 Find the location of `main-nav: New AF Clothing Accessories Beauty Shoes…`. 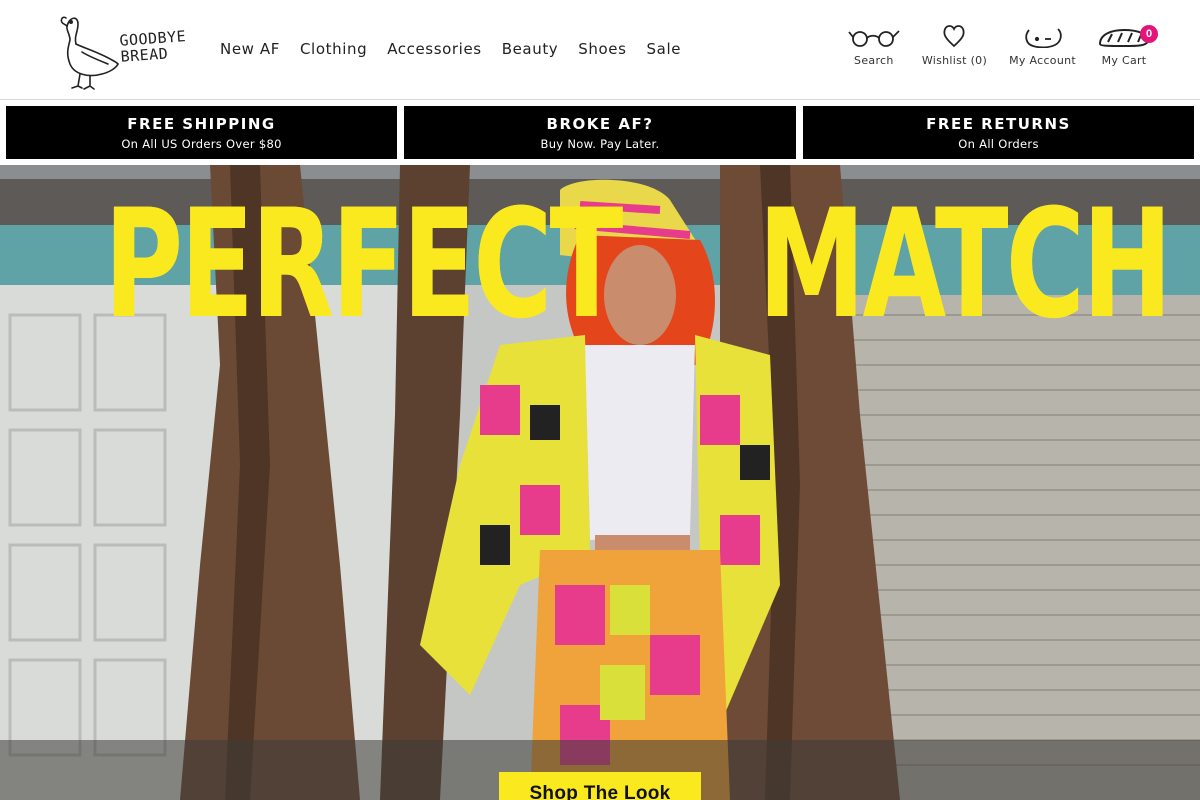

main-nav: New AF Clothing Accessories Beauty Shoes… is located at coordinates (450, 49).